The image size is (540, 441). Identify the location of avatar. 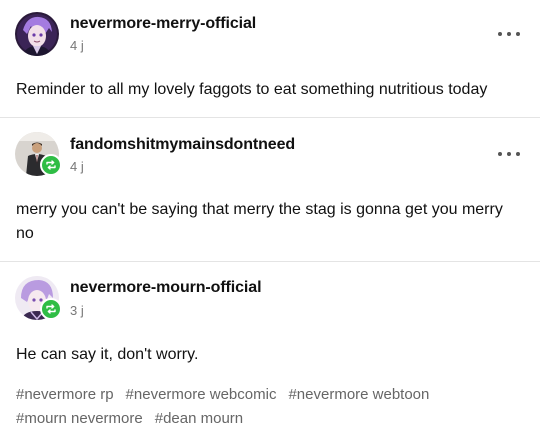
(37, 34).